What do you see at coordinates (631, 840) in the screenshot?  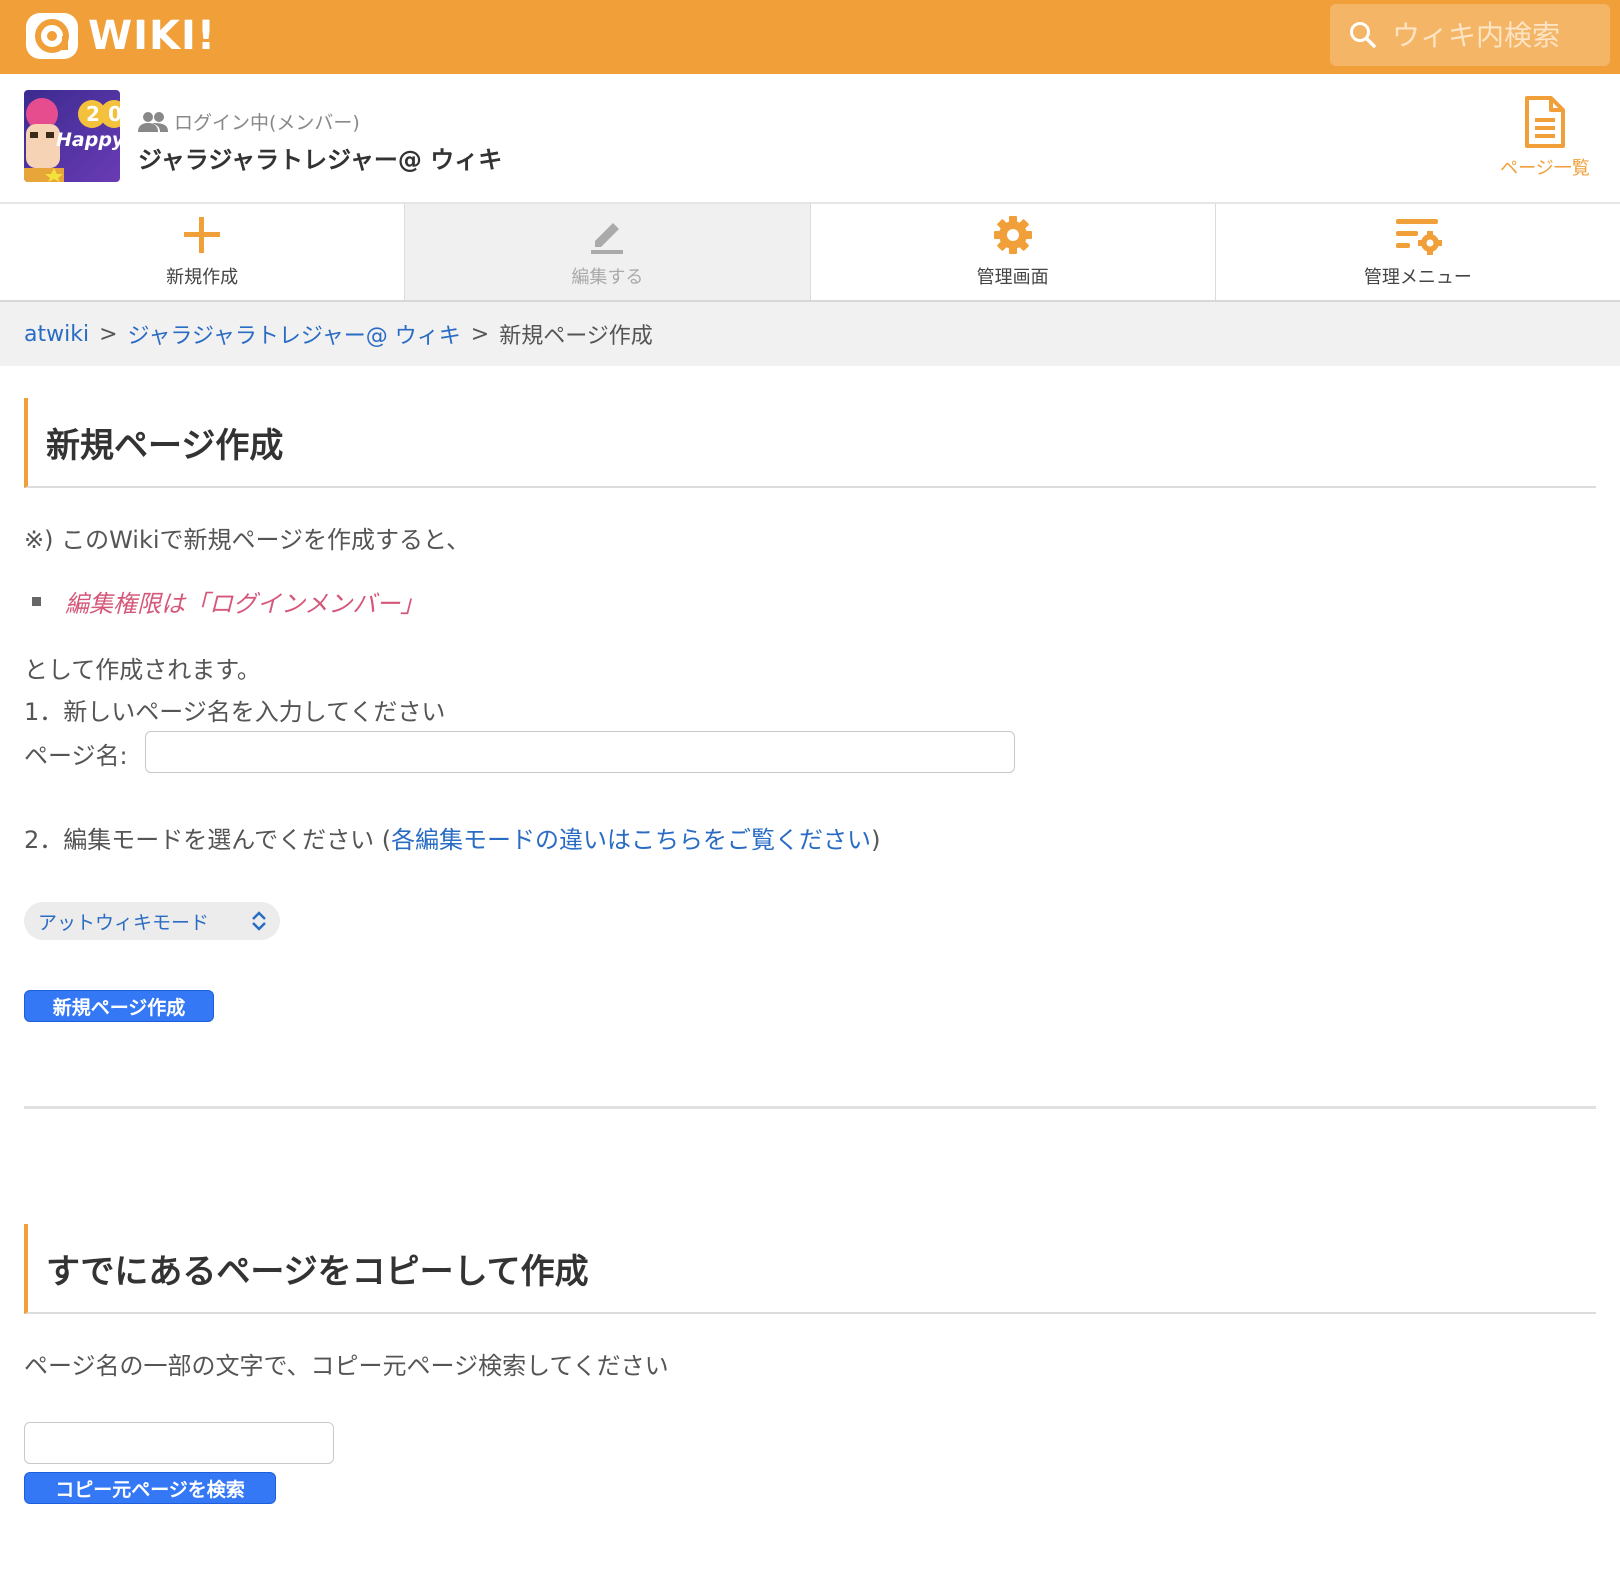 I see `edit-mode-help-link: 各編集モードの違いはこちらをご覧ください` at bounding box center [631, 840].